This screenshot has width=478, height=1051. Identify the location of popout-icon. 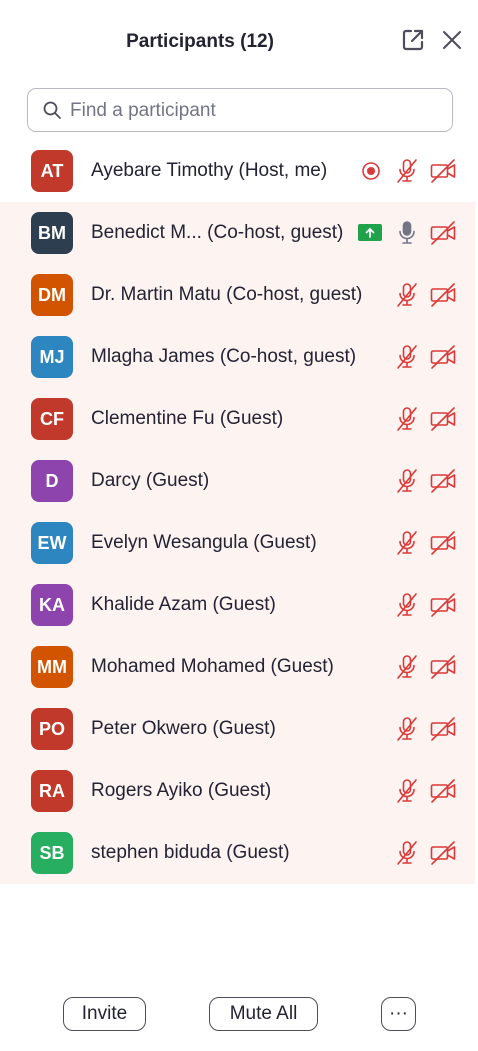
(413, 40).